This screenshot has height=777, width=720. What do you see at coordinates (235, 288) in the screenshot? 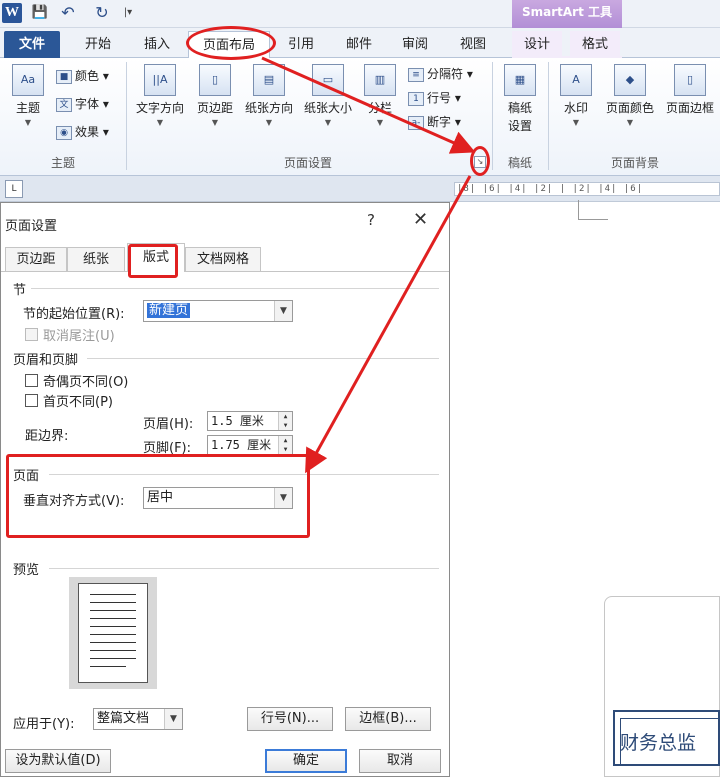
I see `section-divider` at bounding box center [235, 288].